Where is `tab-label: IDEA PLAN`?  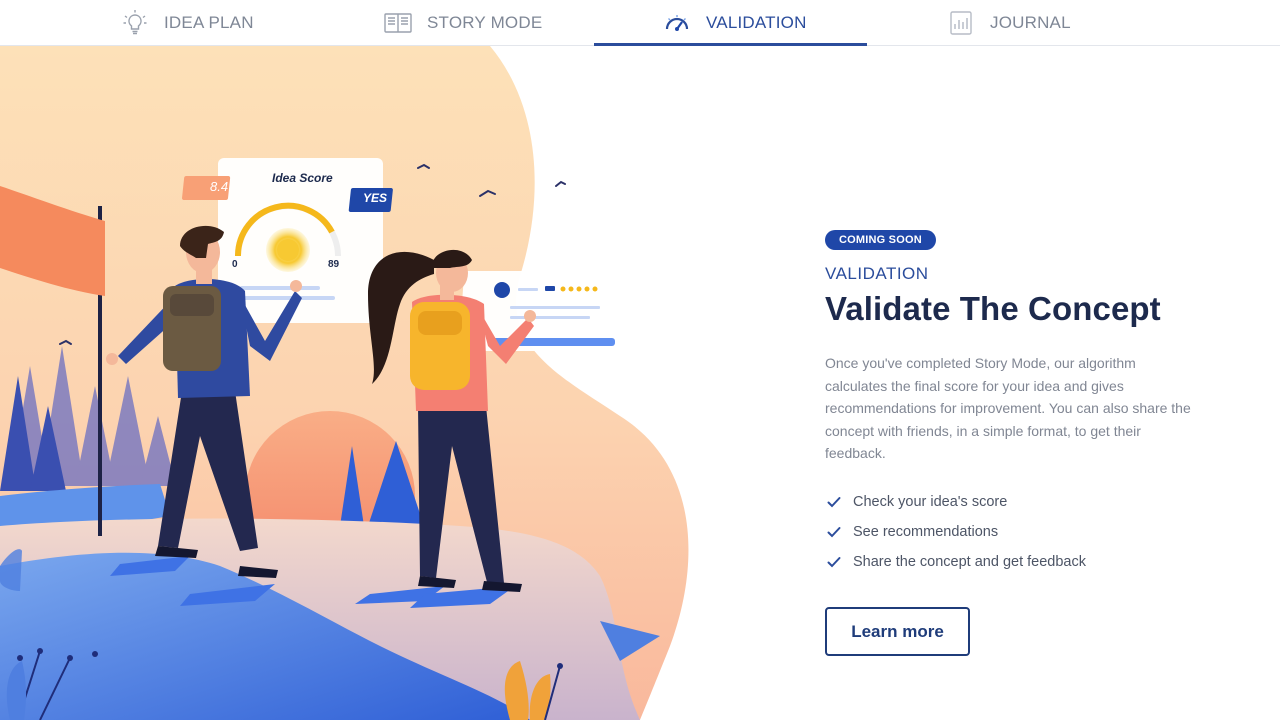 tab-label: IDEA PLAN is located at coordinates (209, 22).